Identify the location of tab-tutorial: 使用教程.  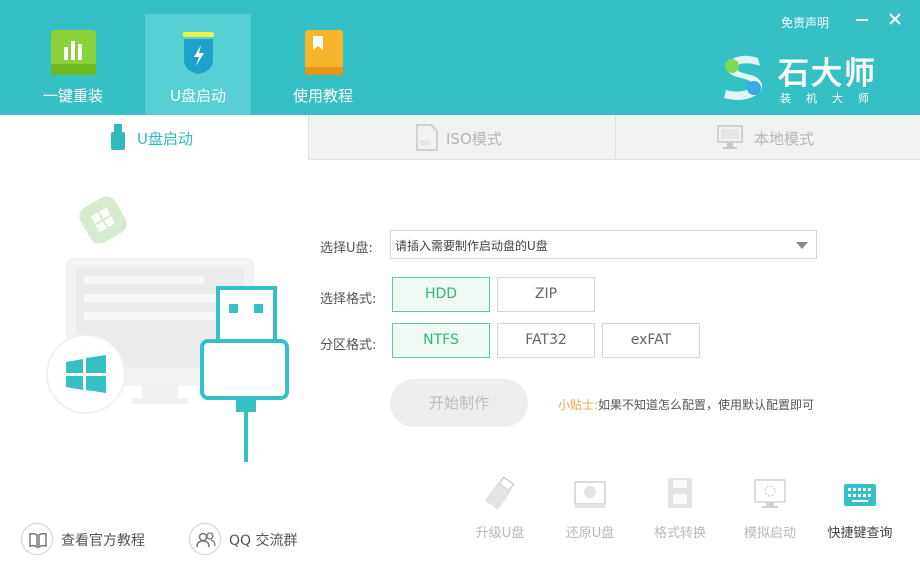
(323, 64).